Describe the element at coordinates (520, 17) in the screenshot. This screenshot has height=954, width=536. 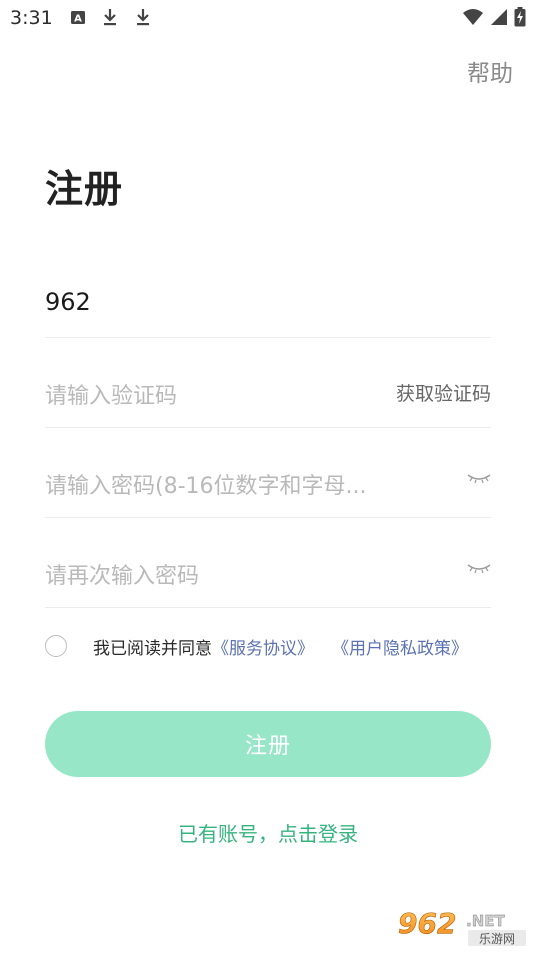
I see `battery-charging-icon` at that location.